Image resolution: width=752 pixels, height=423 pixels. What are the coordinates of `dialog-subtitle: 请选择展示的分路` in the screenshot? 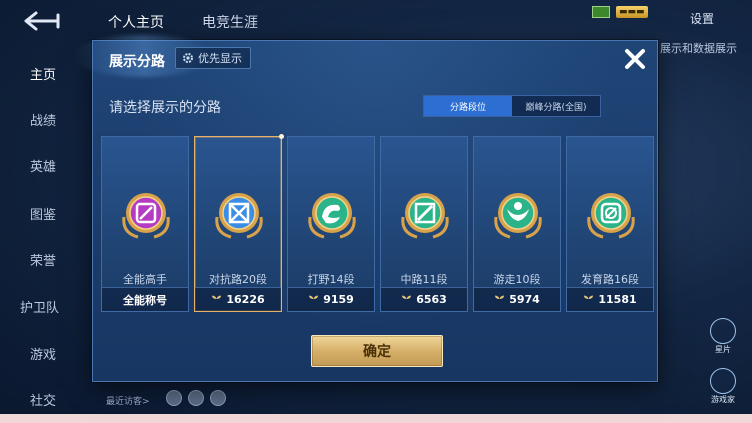 It's located at (165, 108).